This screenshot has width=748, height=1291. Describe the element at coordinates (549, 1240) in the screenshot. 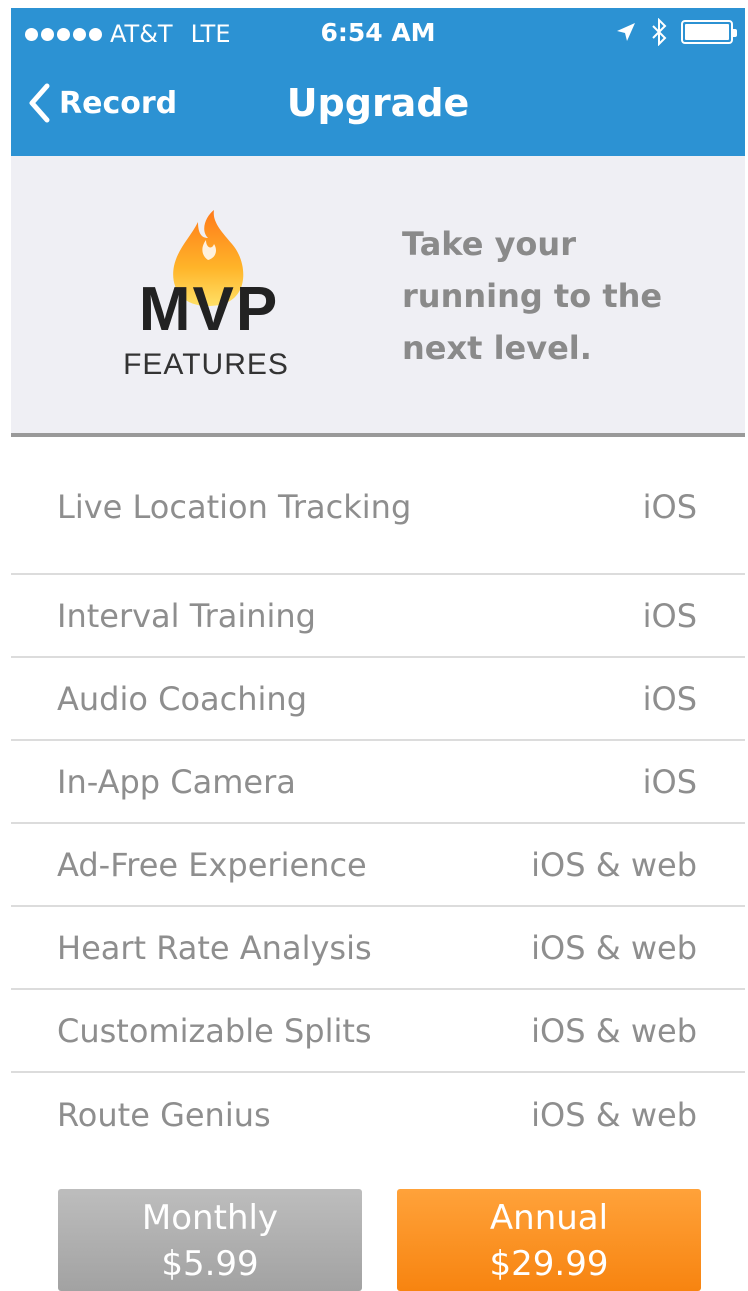

I see `annual-plan-button: Annual $29.99` at that location.